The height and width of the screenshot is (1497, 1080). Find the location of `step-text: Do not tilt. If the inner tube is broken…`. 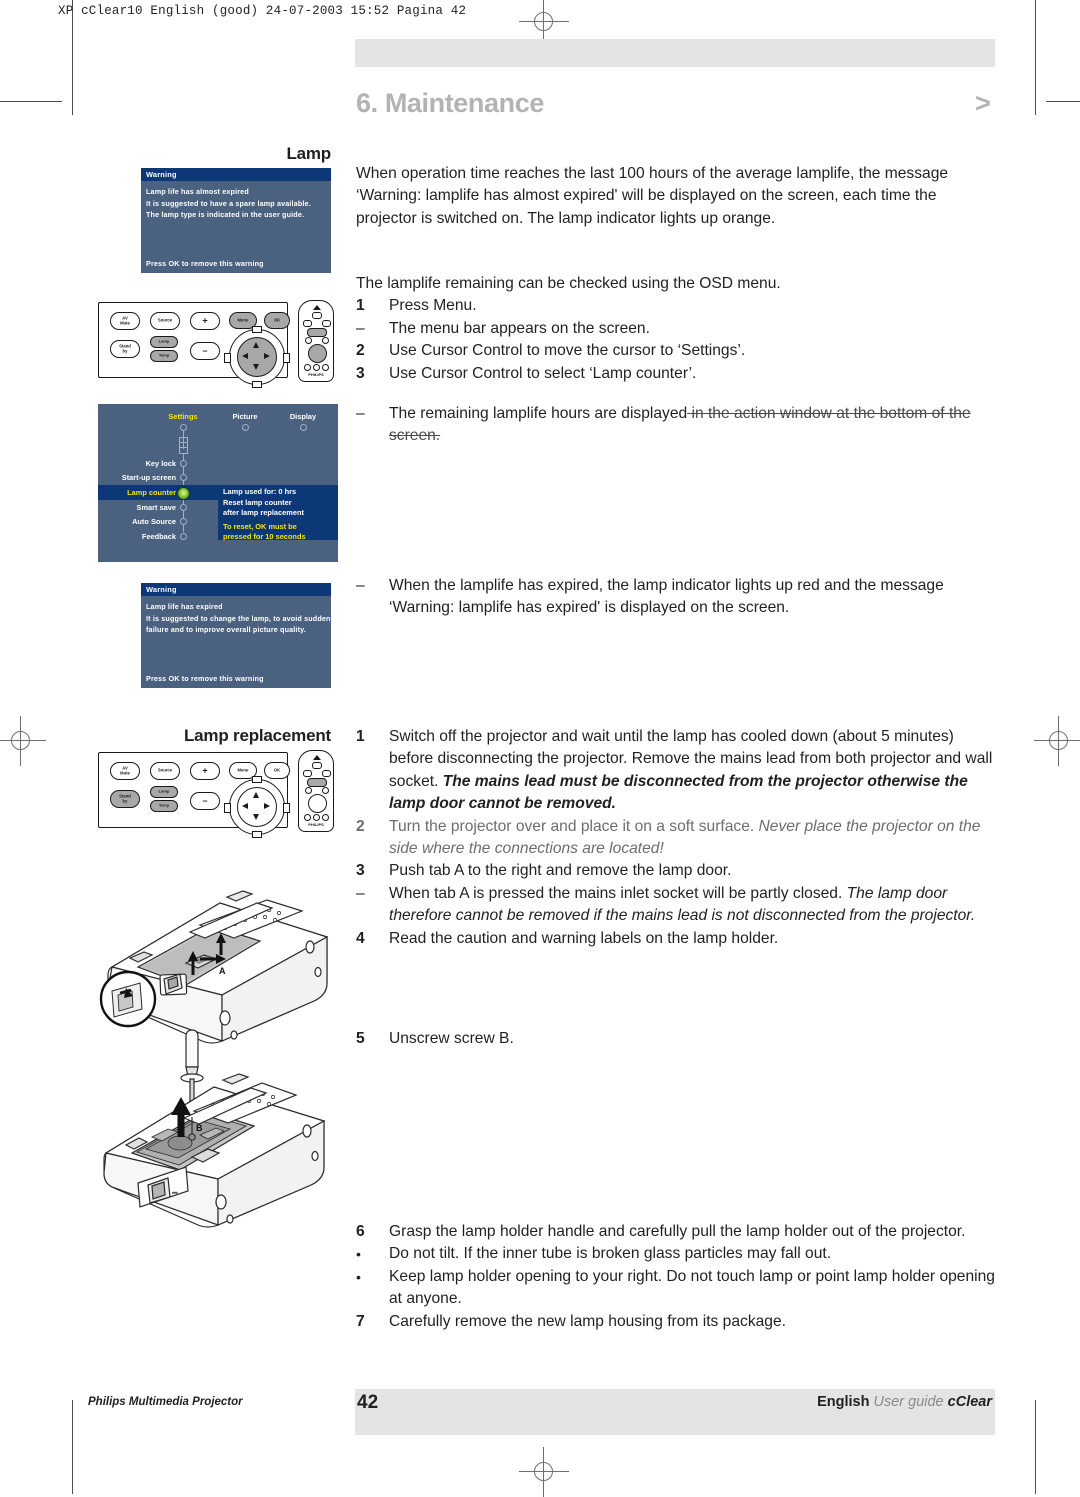

step-text: Do not tilt. If the inner tube is broken… is located at coordinates (610, 1254).